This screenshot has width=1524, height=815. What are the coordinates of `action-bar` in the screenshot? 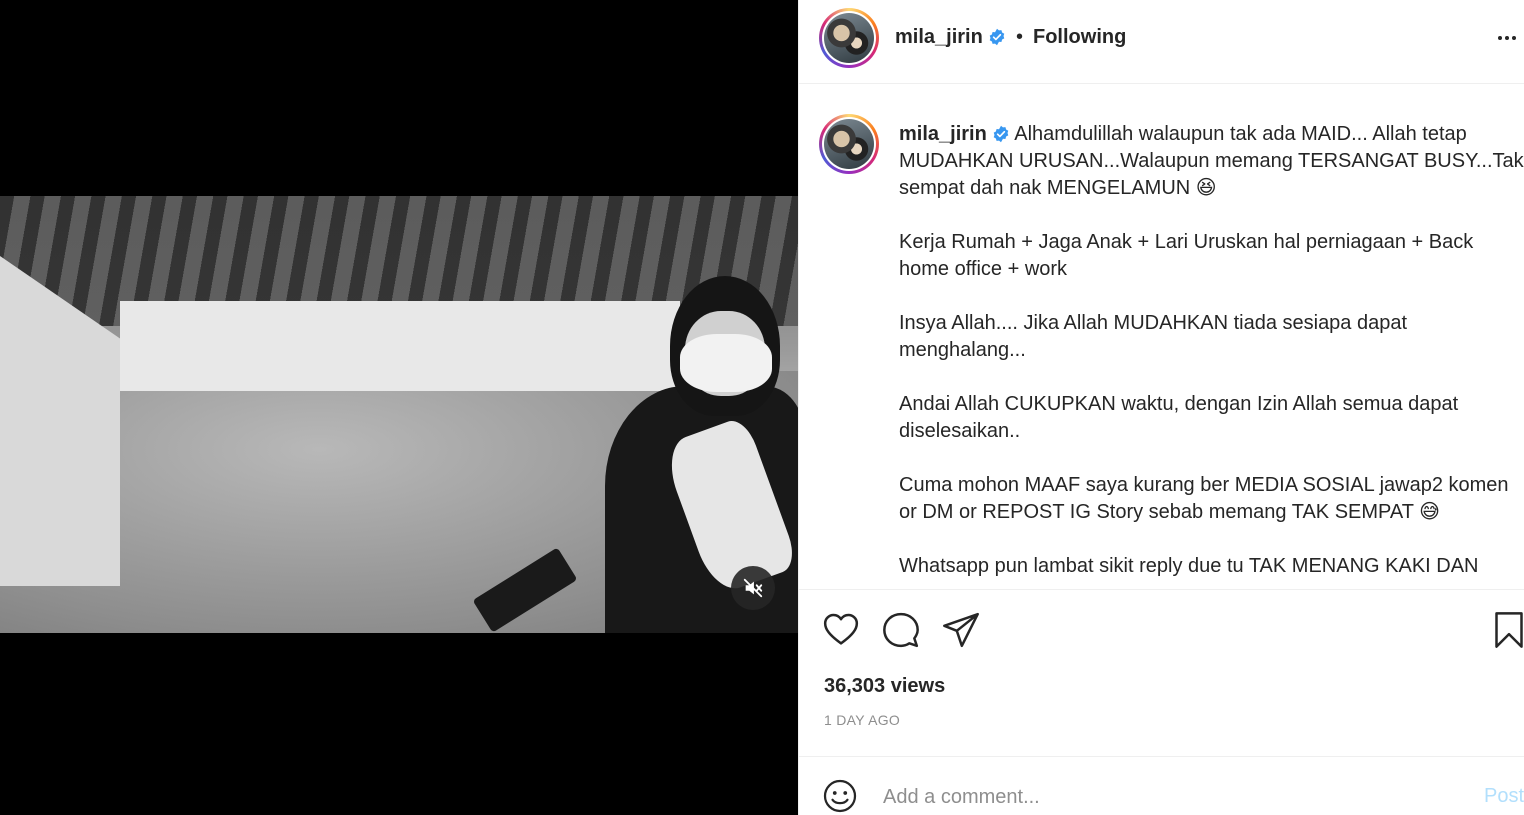 It's located at (1161, 630).